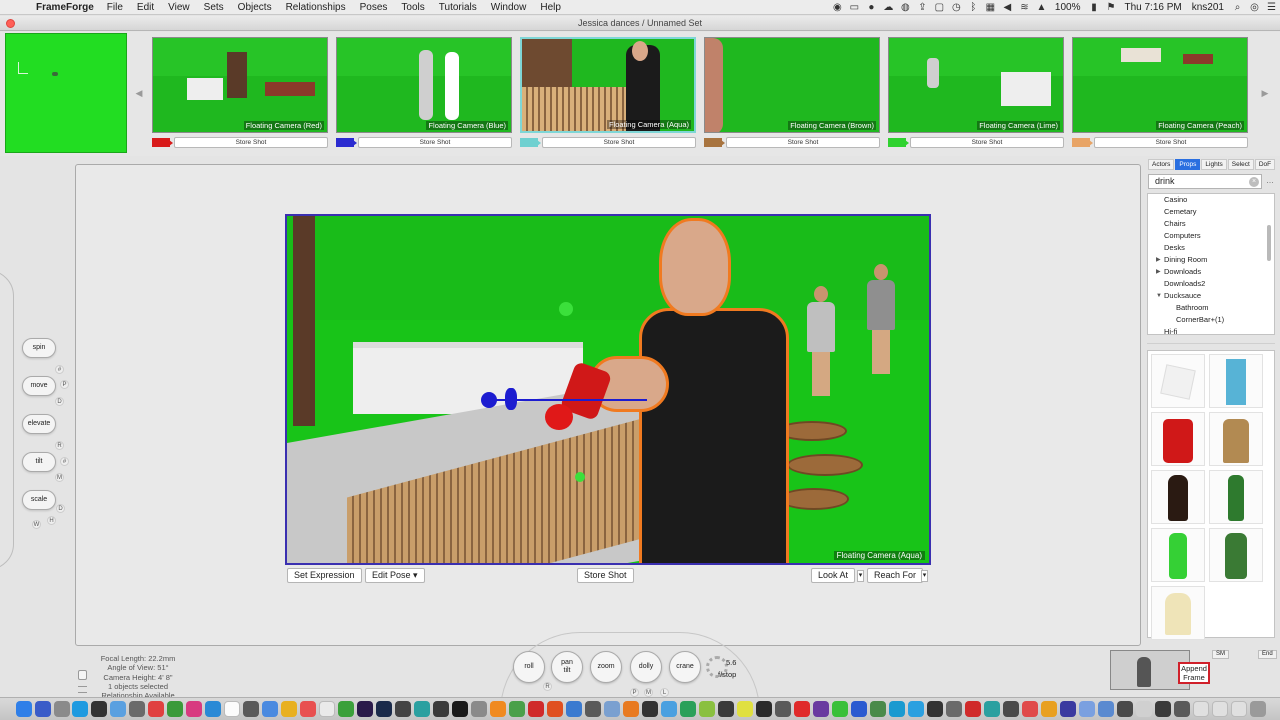  What do you see at coordinates (871, 7) in the screenshot?
I see `drop-icon: ●` at bounding box center [871, 7].